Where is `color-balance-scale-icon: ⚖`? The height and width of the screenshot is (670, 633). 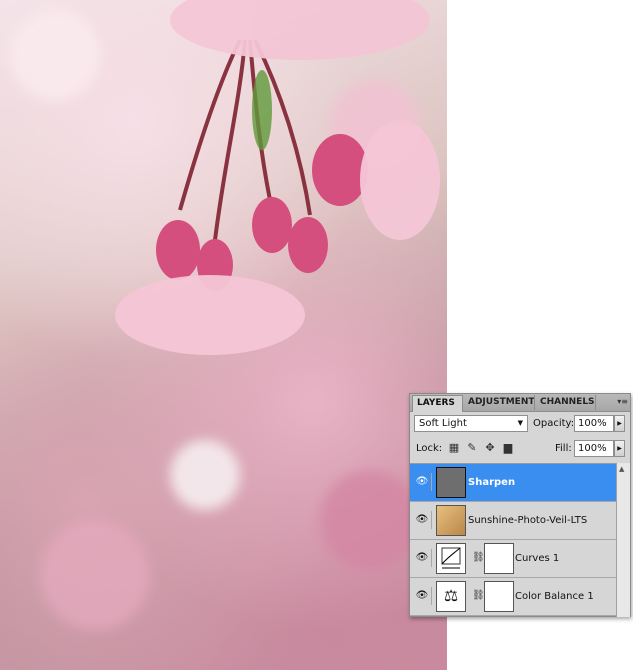
color-balance-scale-icon: ⚖ is located at coordinates (451, 596).